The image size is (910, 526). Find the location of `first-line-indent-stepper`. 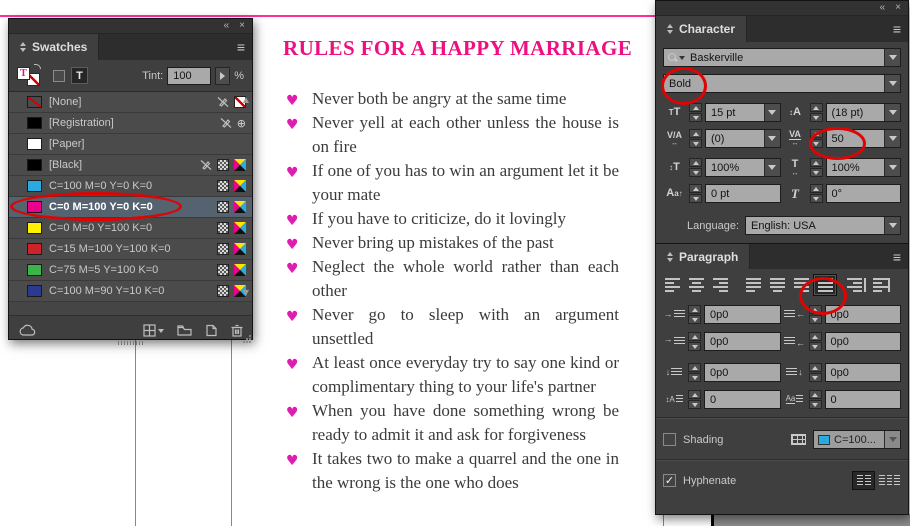

first-line-indent-stepper is located at coordinates (694, 341).